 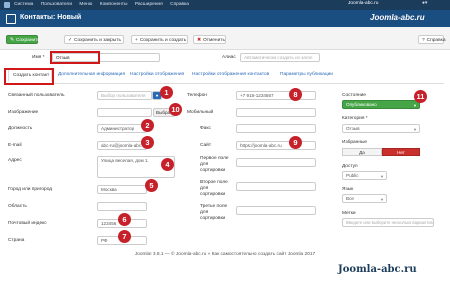 I want to click on save-button: ✎ Сохранить, so click(x=23, y=39).